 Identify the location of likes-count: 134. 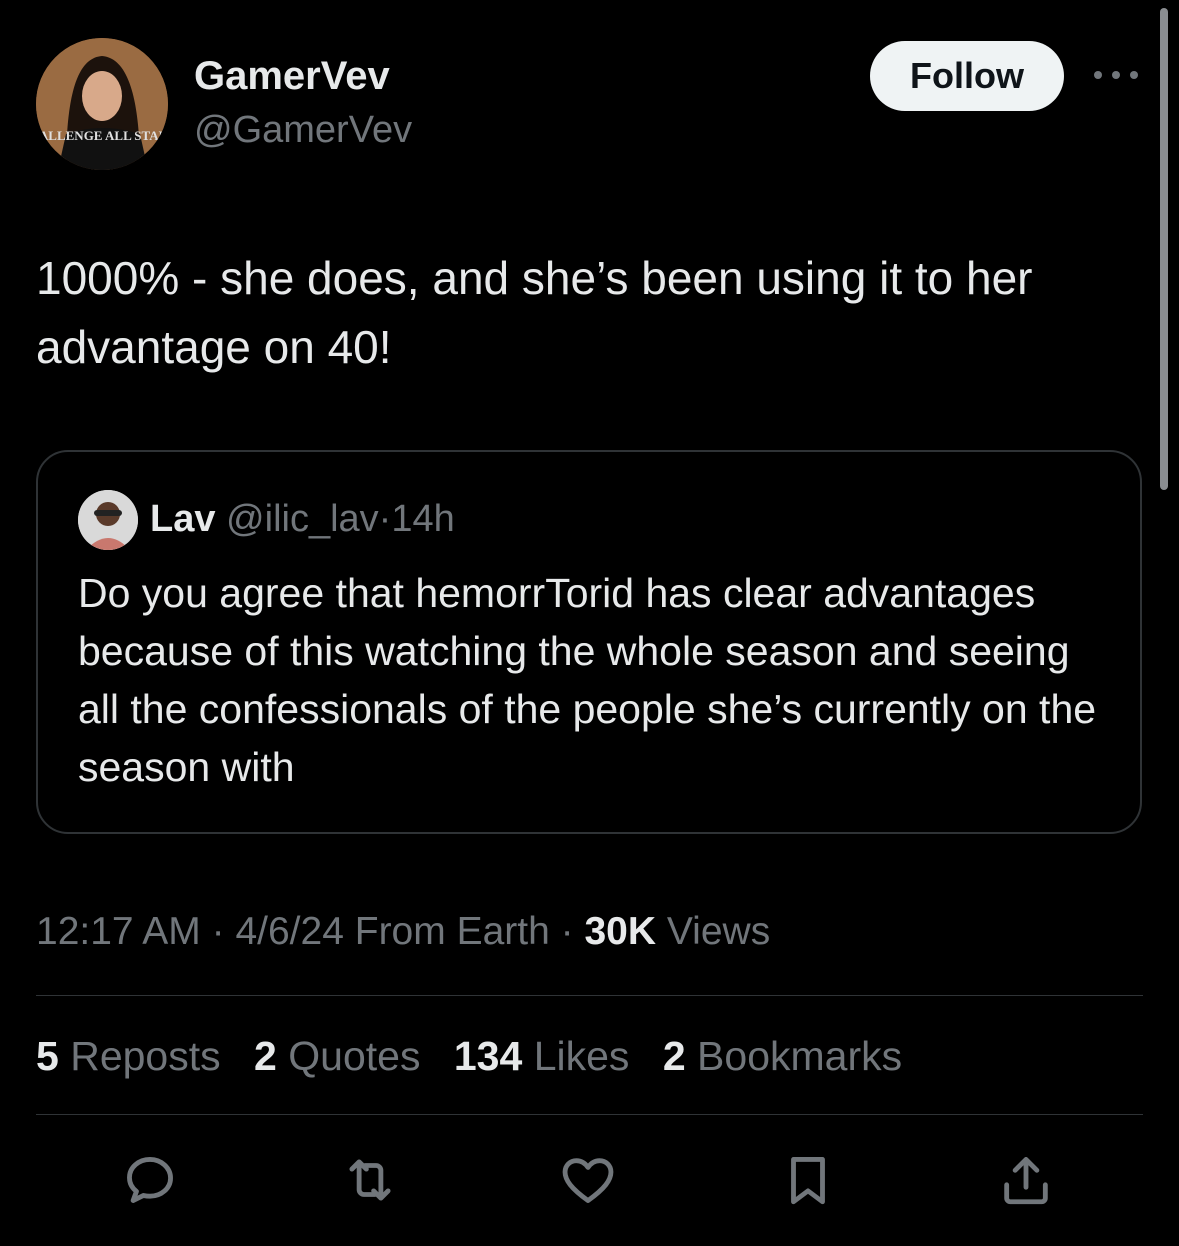
(488, 1056).